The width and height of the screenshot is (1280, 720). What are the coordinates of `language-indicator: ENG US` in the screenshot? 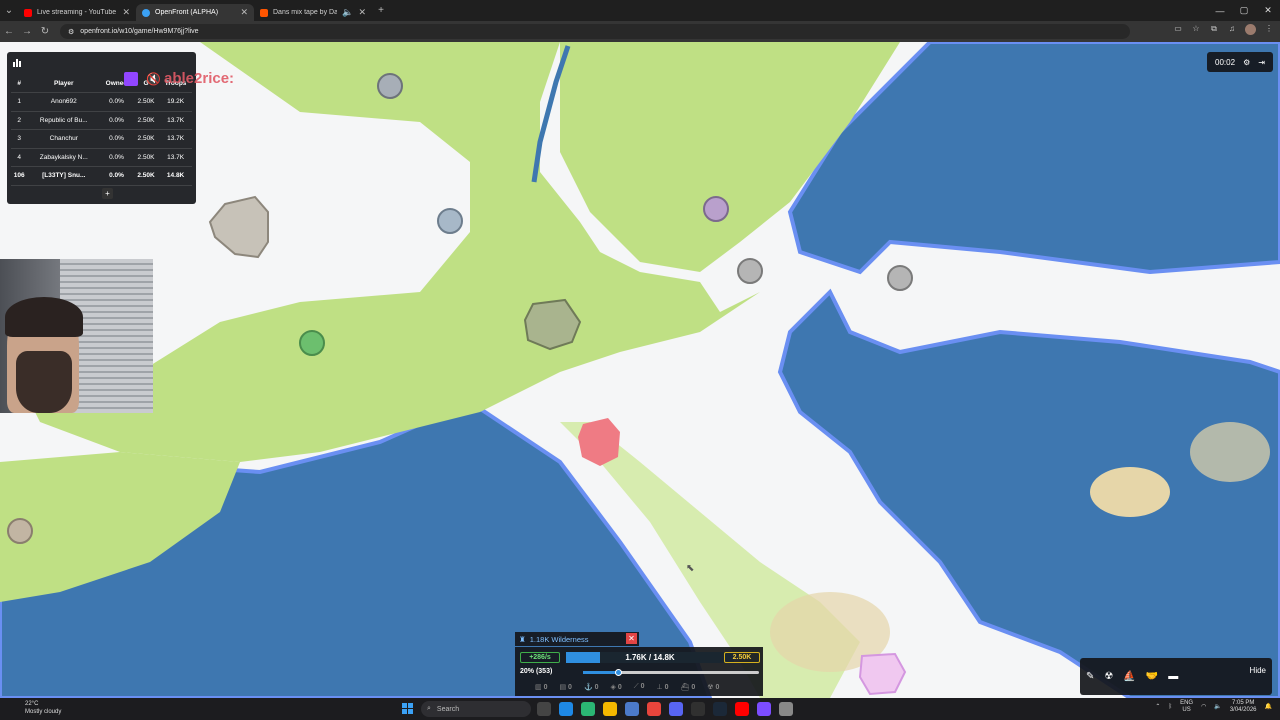 It's located at (1186, 707).